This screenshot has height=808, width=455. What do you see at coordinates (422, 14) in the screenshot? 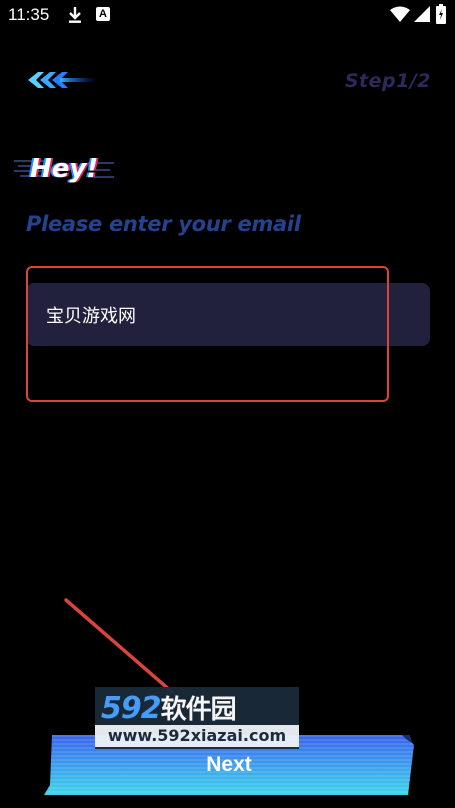
I see `signal-icon` at bounding box center [422, 14].